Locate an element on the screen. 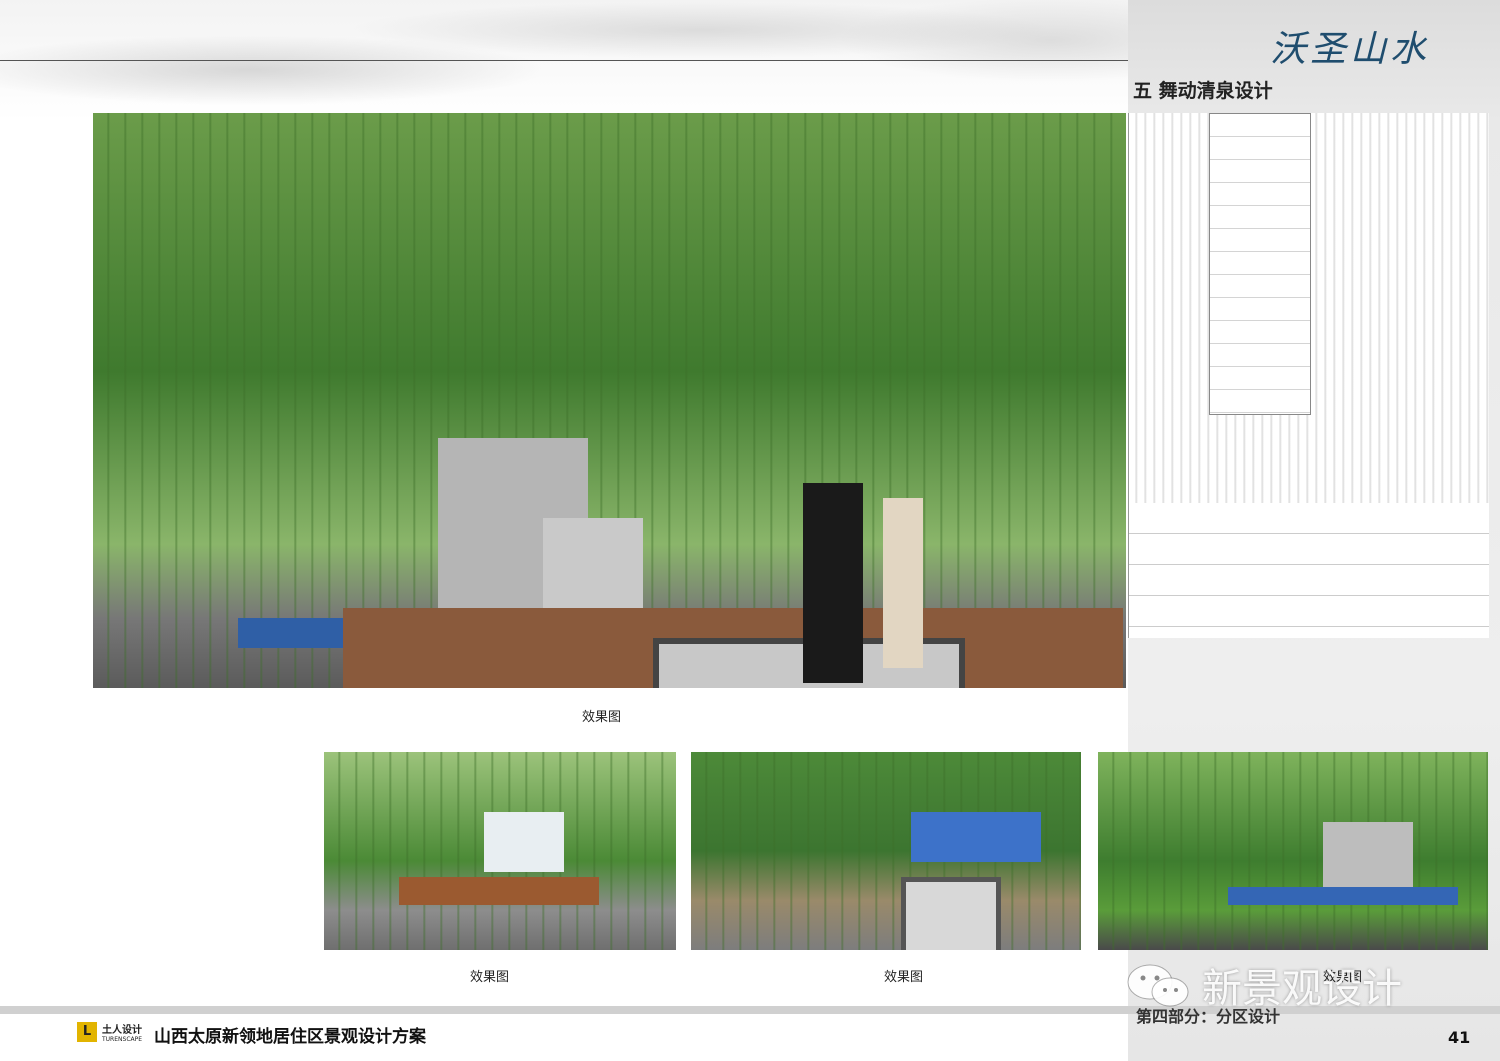 The width and height of the screenshot is (1500, 1061). water-pool is located at coordinates (976, 837).